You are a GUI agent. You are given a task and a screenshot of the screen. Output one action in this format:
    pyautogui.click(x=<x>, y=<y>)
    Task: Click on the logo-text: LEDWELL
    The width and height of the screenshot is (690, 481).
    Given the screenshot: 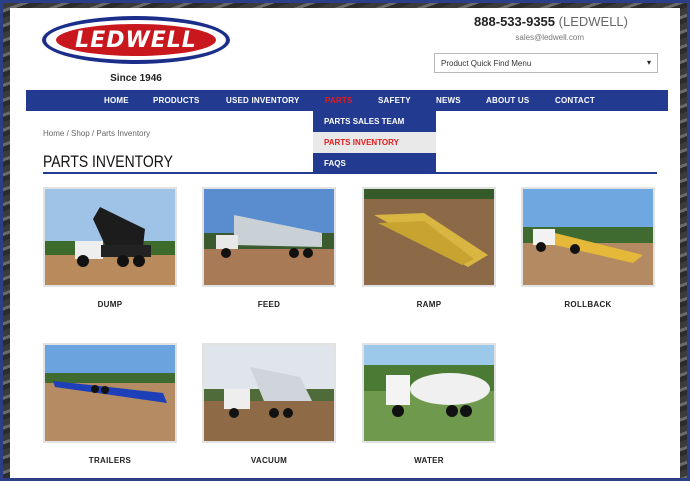 What is the action you would take?
    pyautogui.click(x=136, y=40)
    